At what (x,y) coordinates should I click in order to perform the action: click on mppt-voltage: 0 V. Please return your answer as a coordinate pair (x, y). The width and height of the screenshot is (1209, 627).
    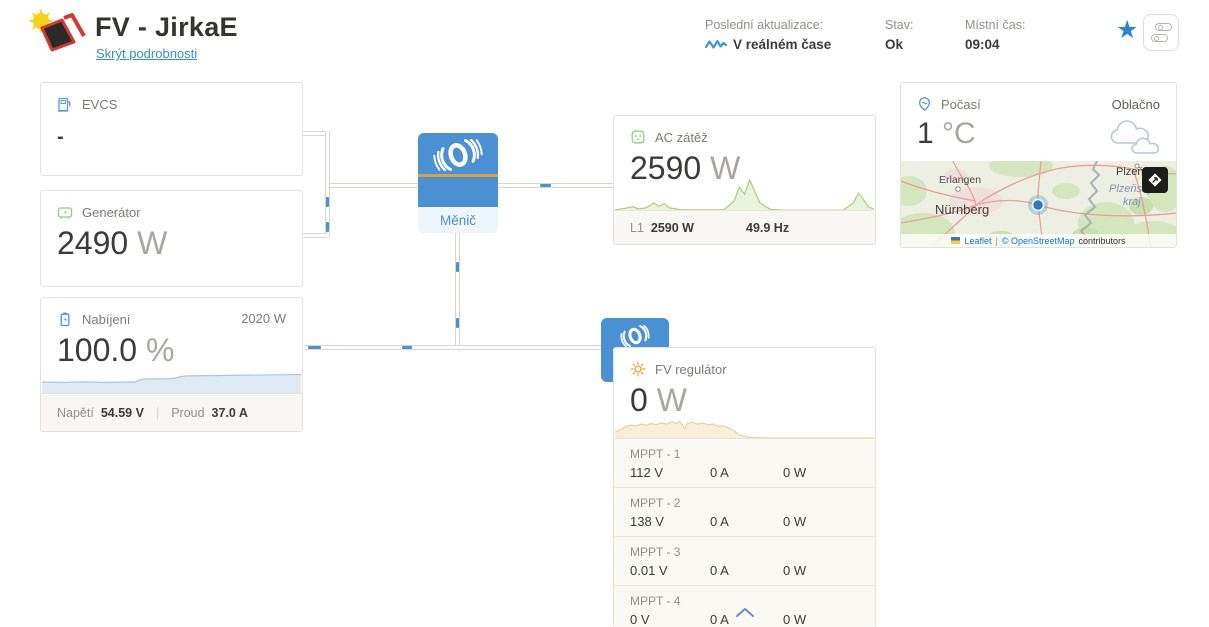
    Looking at the image, I should click on (640, 619).